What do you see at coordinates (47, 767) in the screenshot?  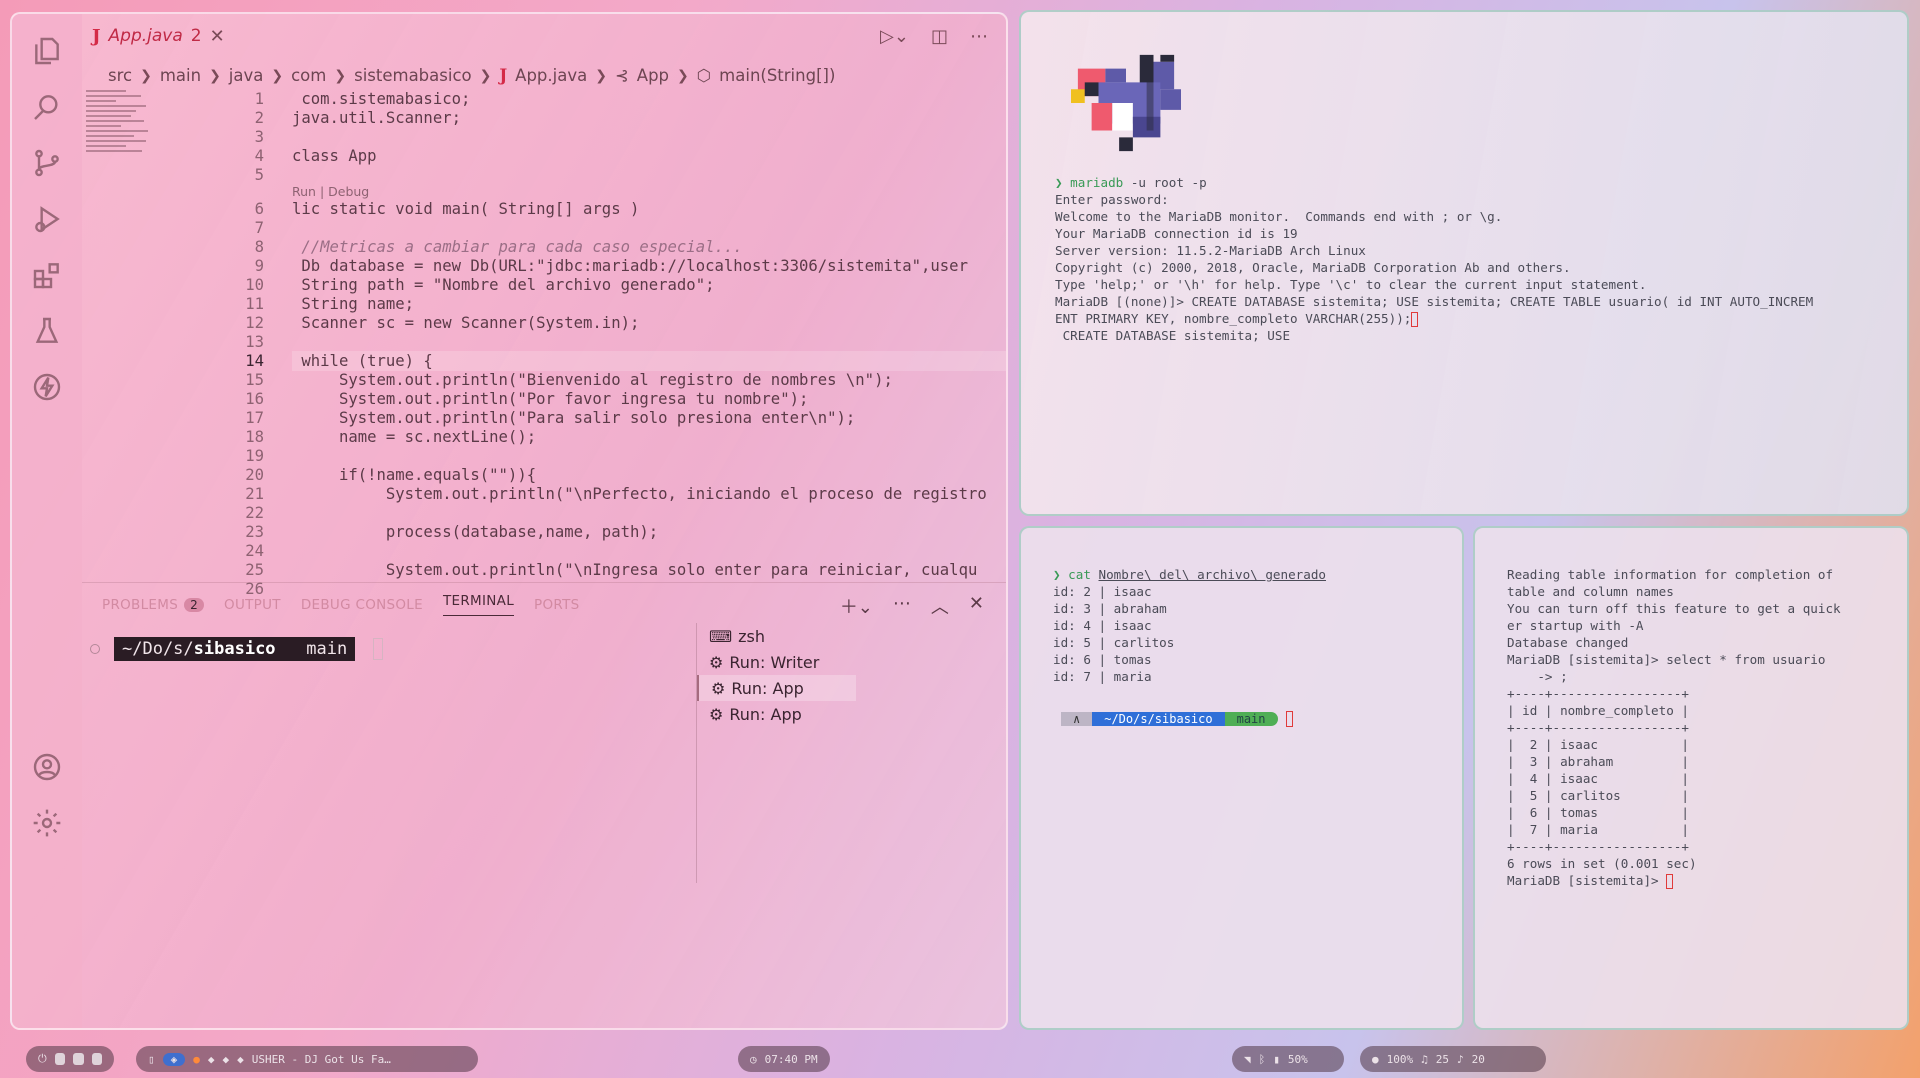 I see `account-icon` at bounding box center [47, 767].